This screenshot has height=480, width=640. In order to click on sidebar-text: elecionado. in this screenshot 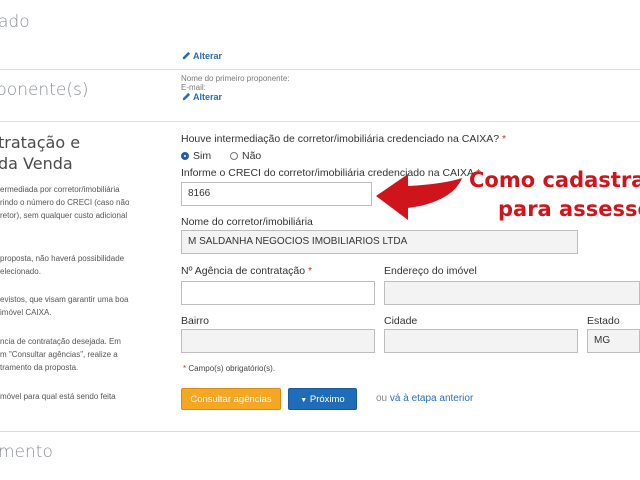, I will do `click(20, 271)`.